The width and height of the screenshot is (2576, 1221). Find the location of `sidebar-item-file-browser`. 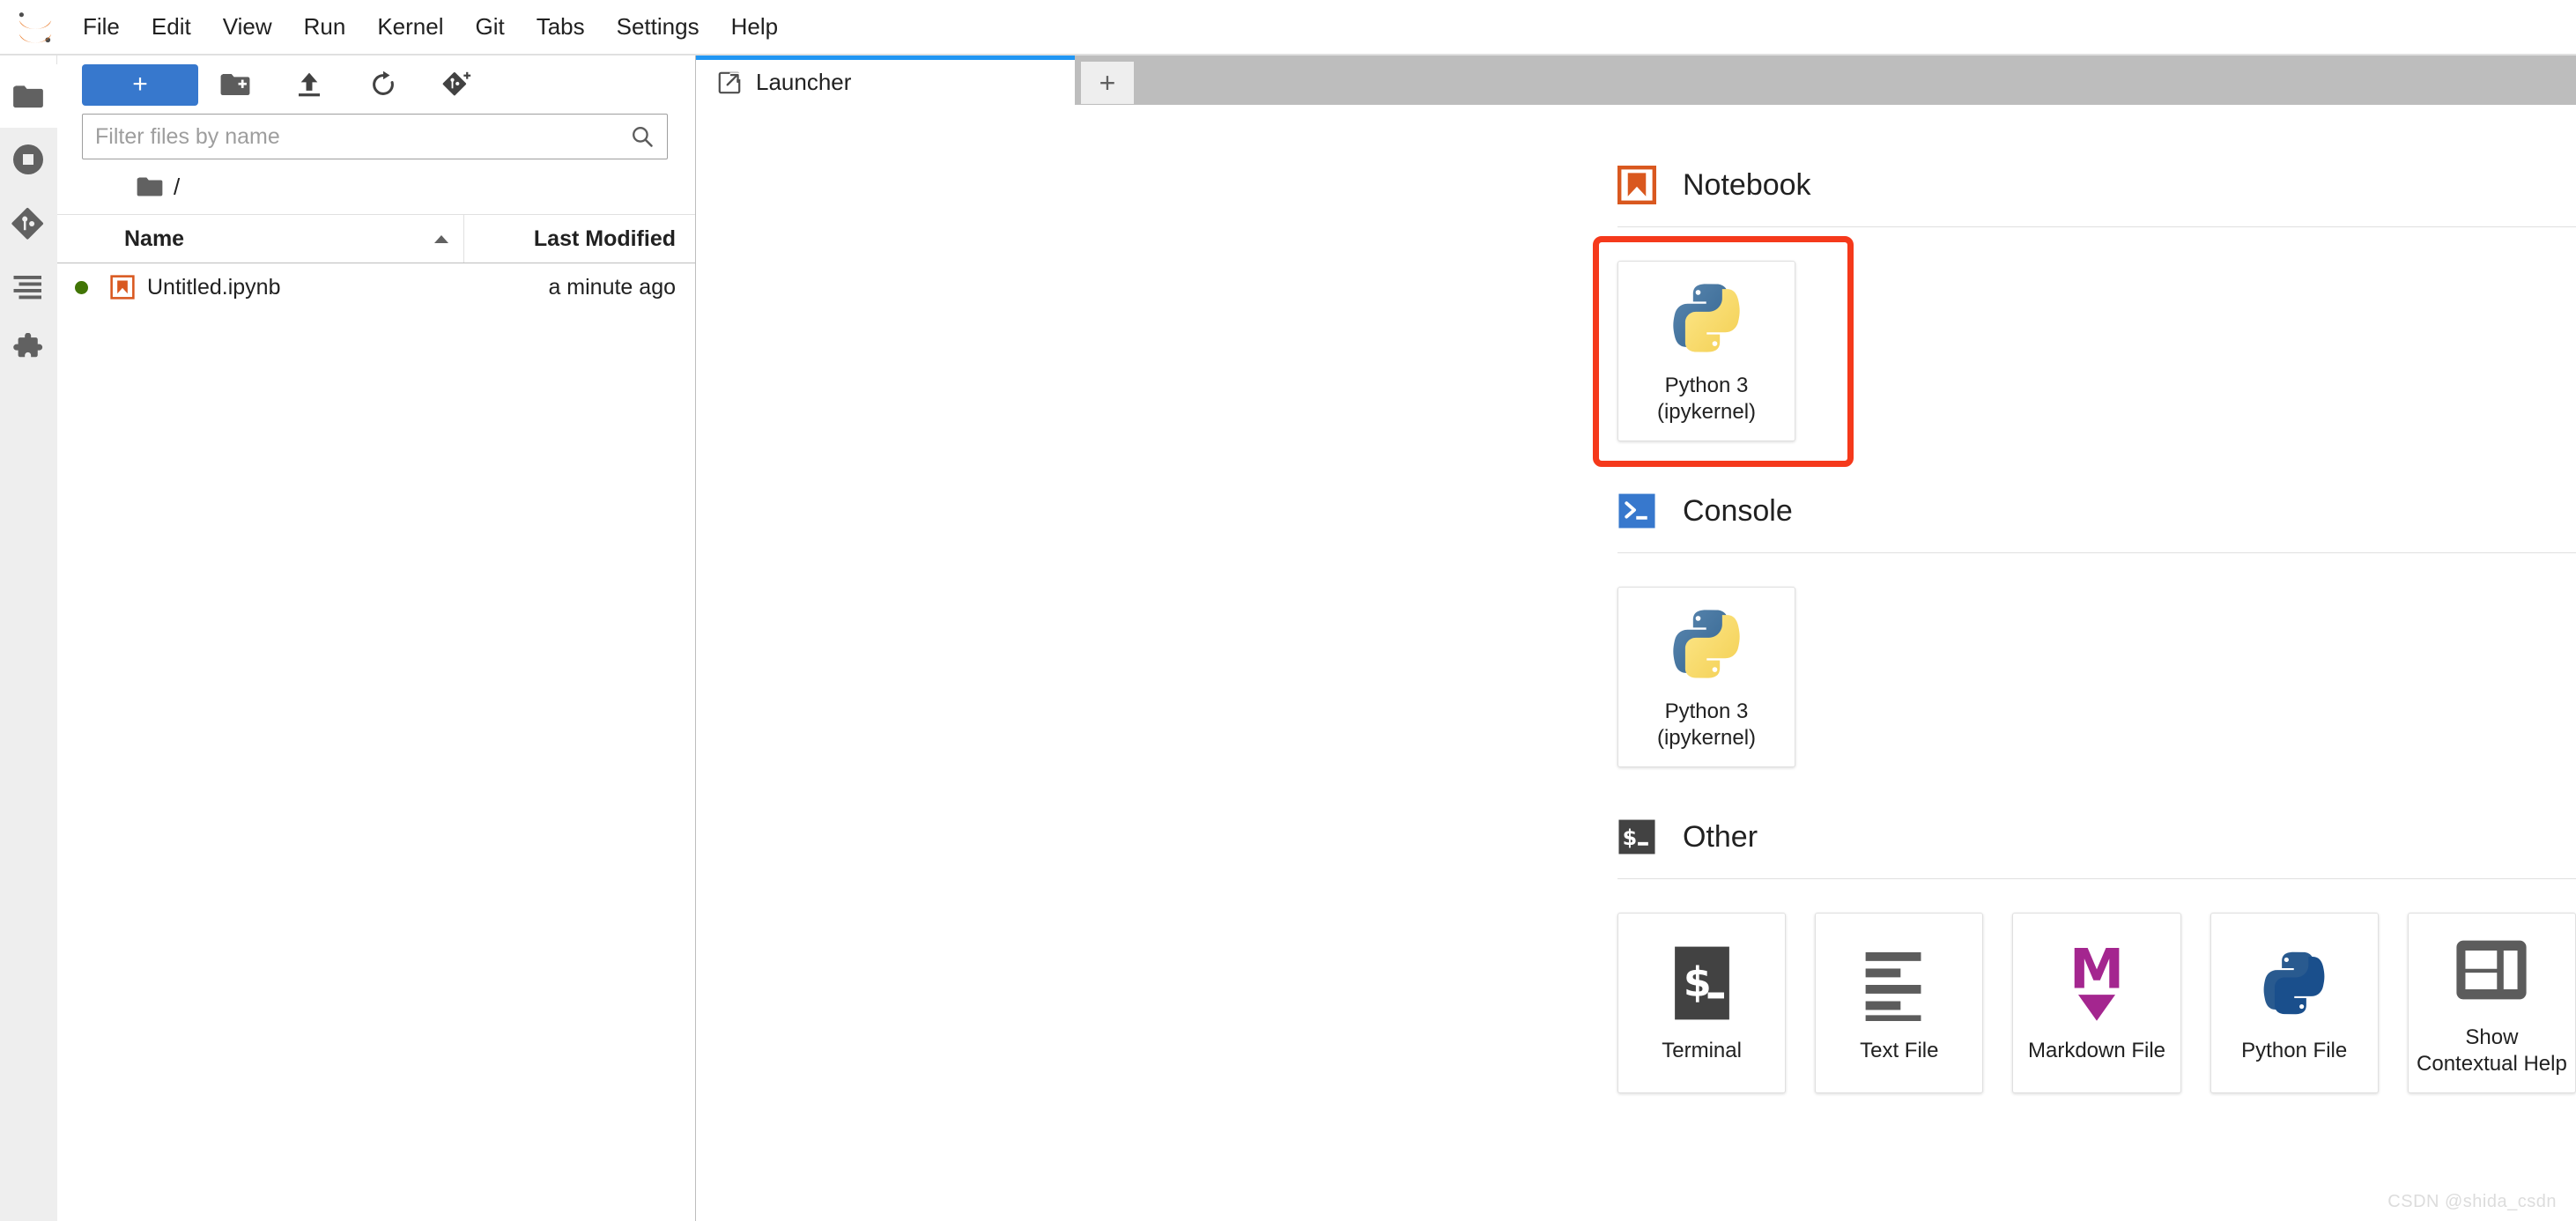

sidebar-item-file-browser is located at coordinates (28, 96).